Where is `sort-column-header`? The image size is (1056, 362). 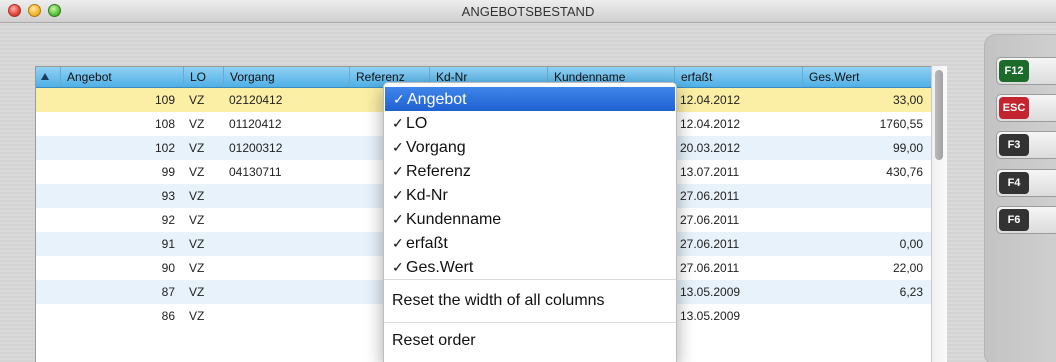
sort-column-header is located at coordinates (48, 77).